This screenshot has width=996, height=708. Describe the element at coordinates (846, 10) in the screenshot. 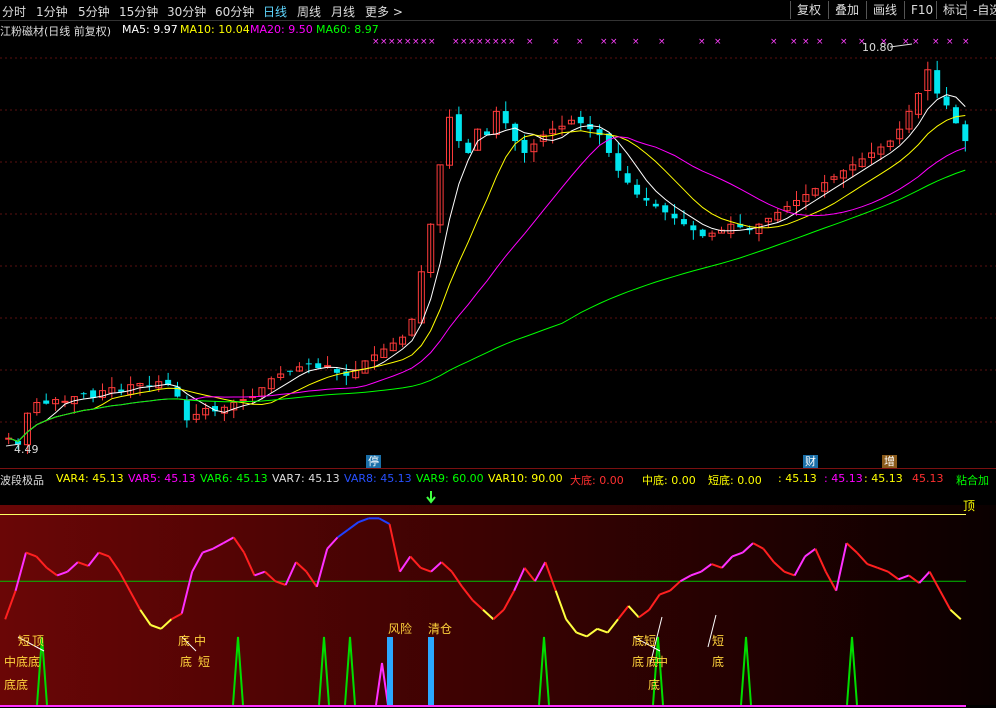

I see `overlay-button: 叠加` at that location.